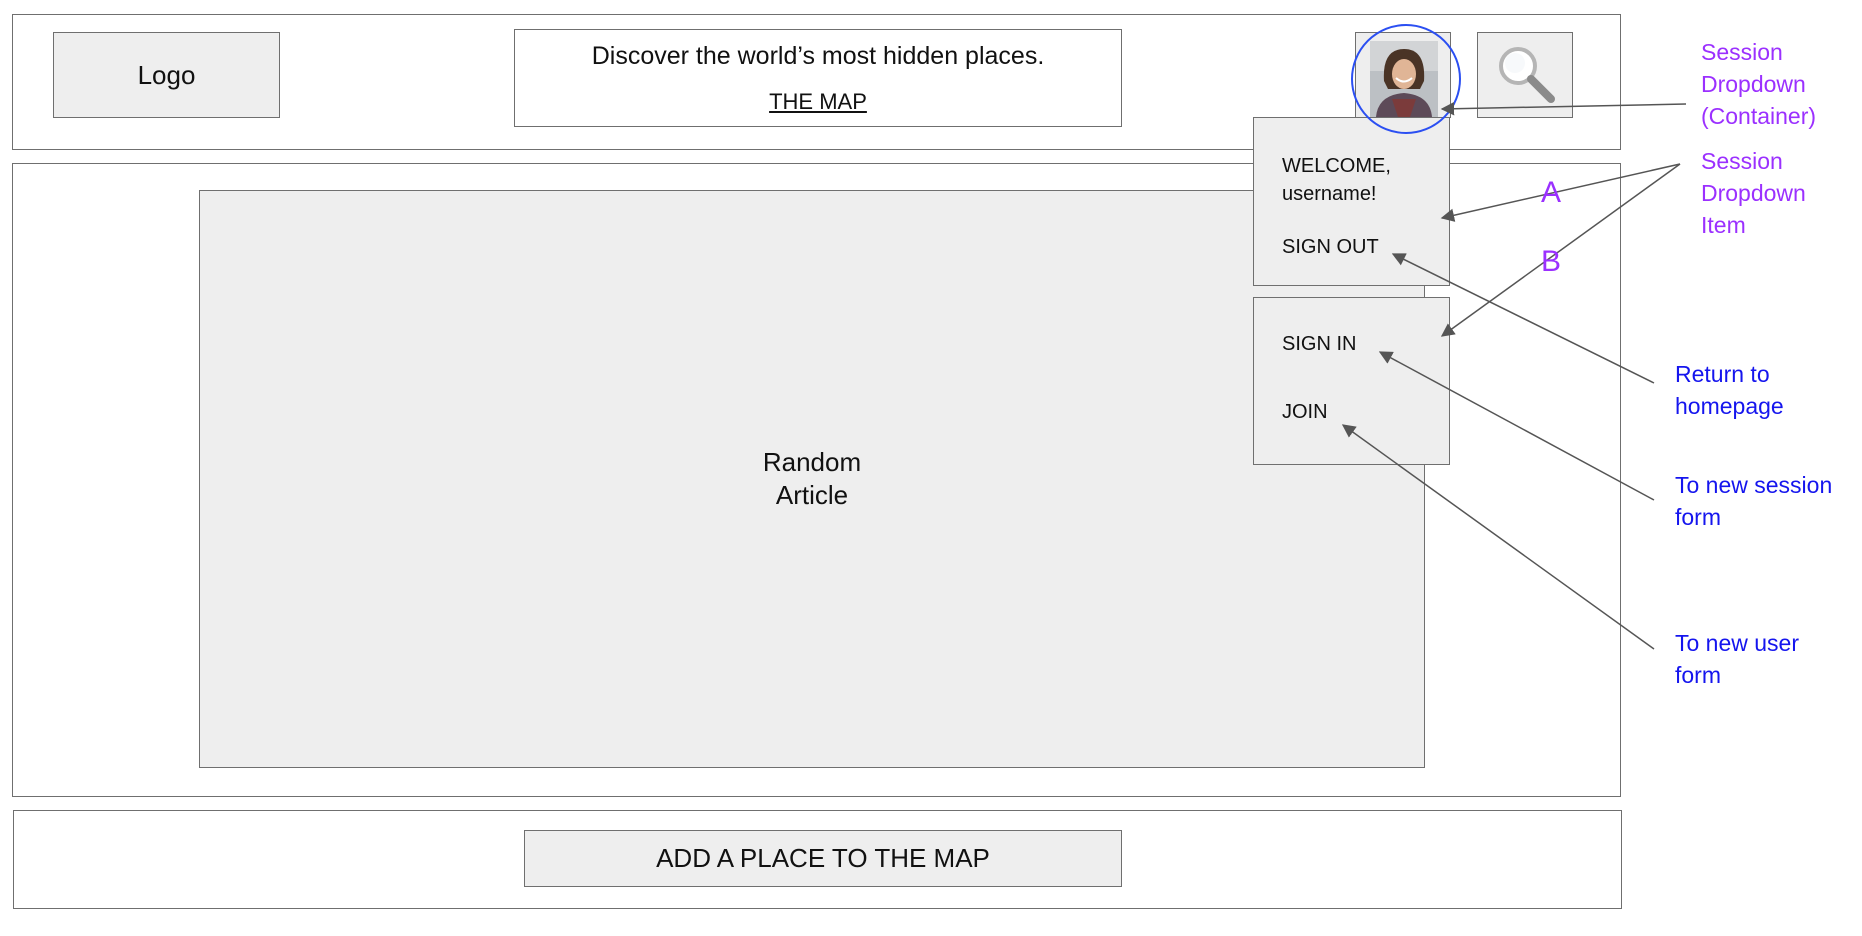 The image size is (1862, 936). What do you see at coordinates (1329, 194) in the screenshot?
I see `welcome-username: username!` at bounding box center [1329, 194].